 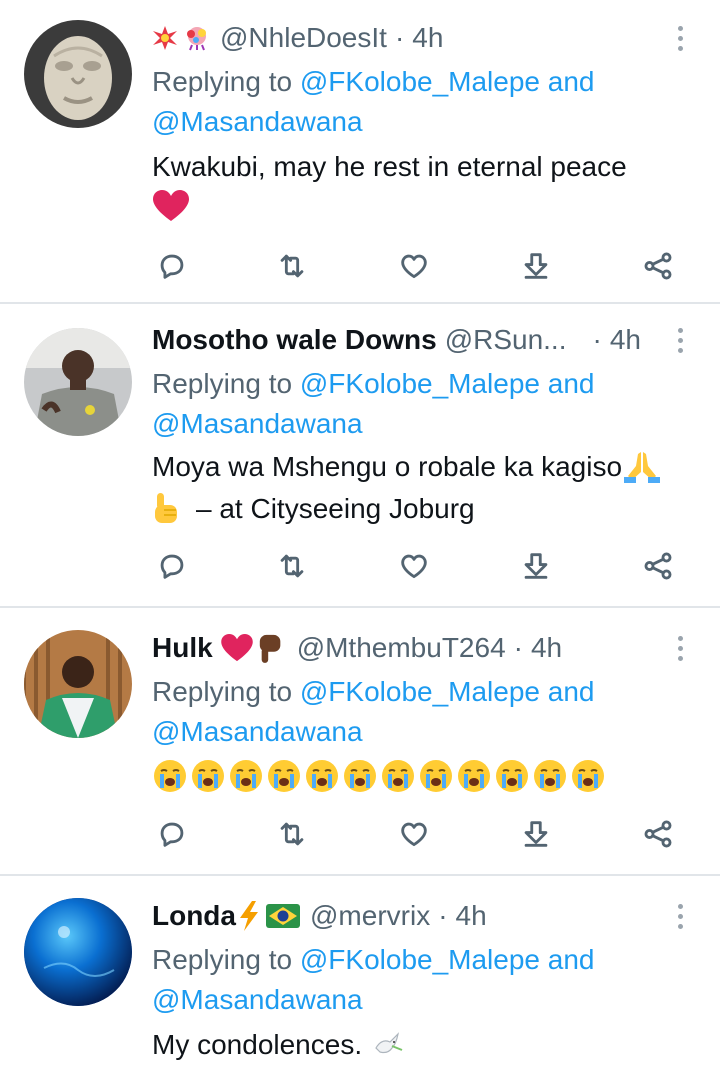 I want to click on tweet-header: Londa @mervrix · 4h, so click(x=319, y=916).